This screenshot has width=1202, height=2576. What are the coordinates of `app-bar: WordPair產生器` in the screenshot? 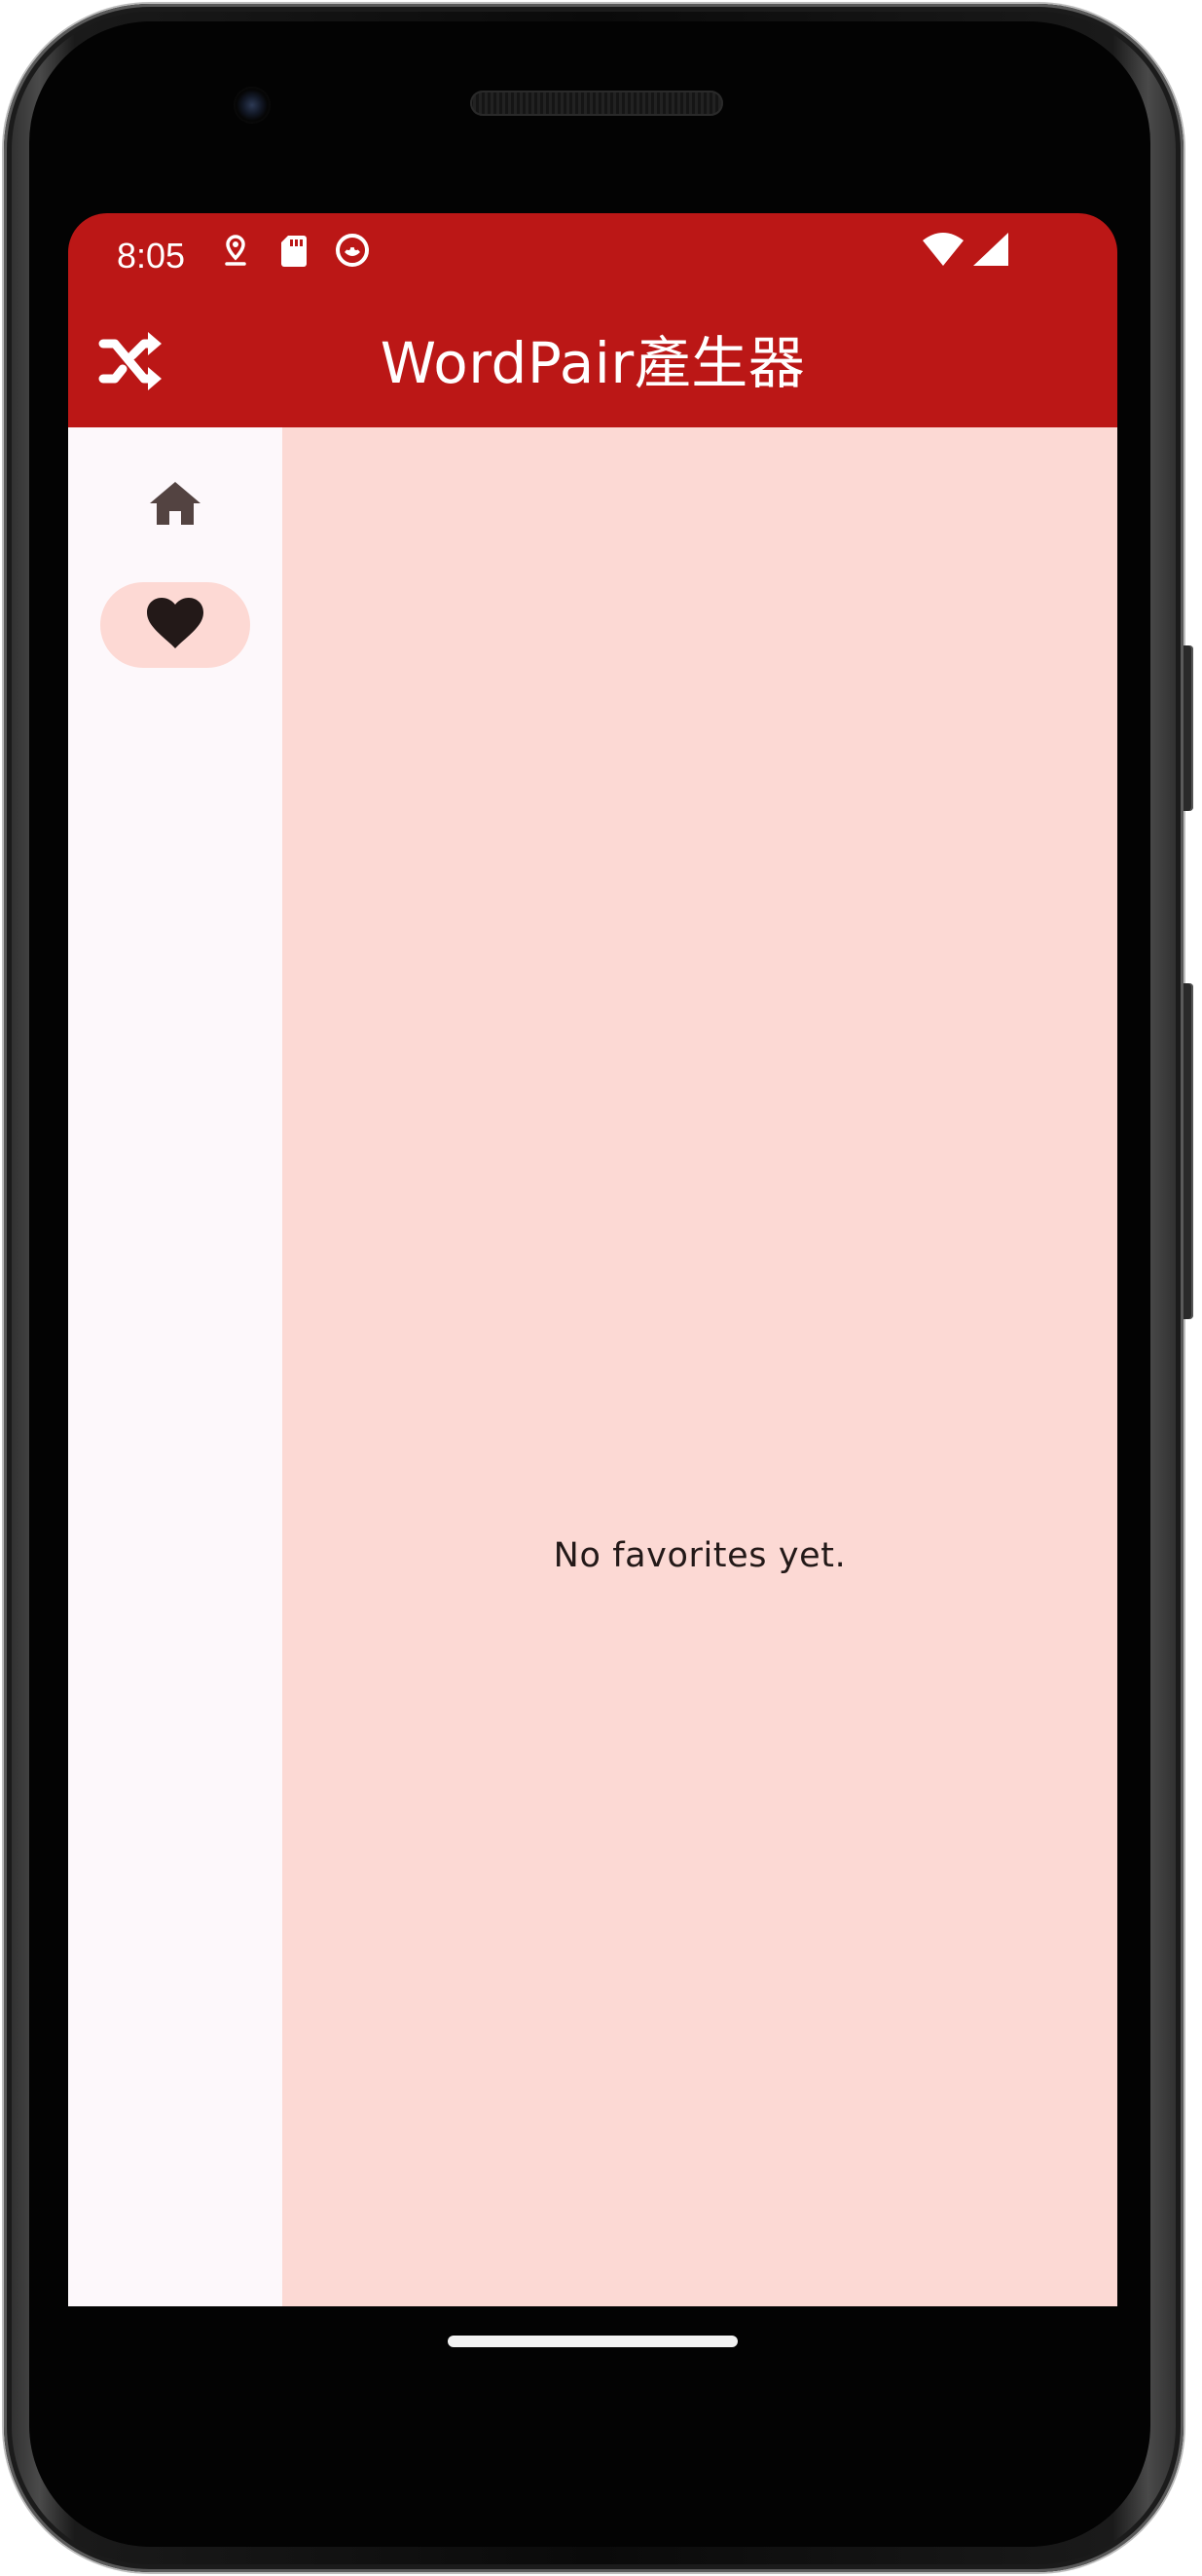 It's located at (592, 363).